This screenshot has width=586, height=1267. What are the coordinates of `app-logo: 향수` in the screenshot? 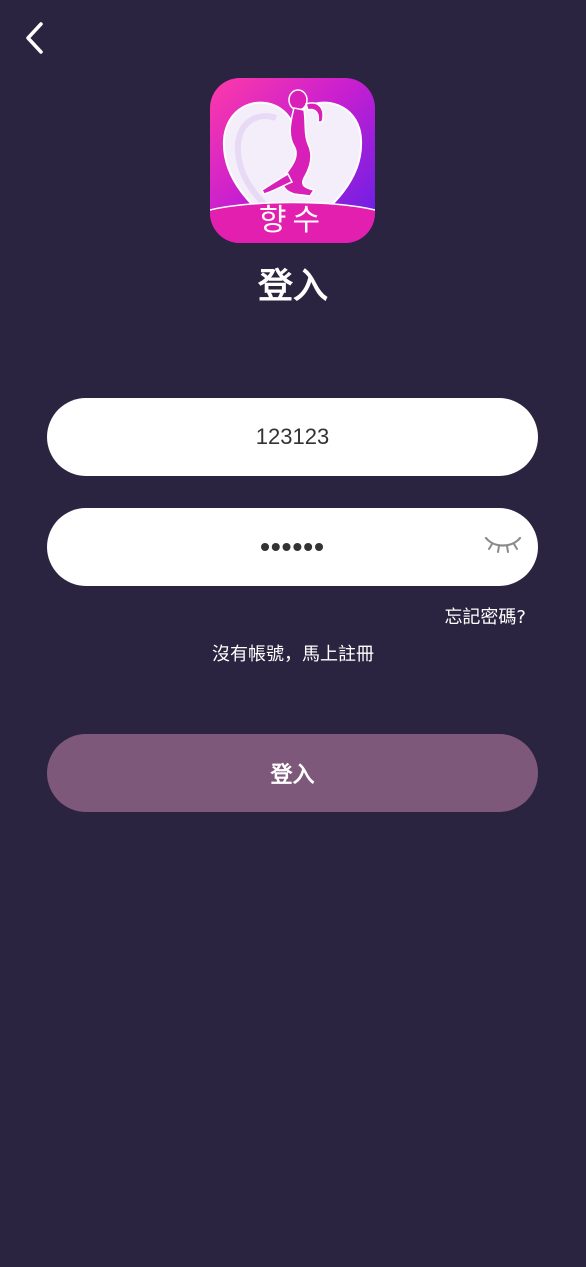 It's located at (292, 160).